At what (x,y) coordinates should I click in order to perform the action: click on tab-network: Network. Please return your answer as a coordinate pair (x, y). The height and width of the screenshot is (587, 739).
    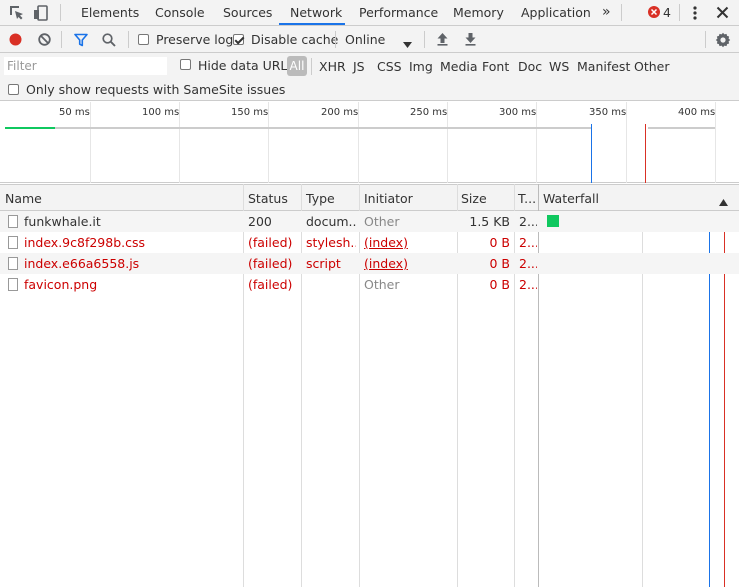
    Looking at the image, I should click on (316, 12).